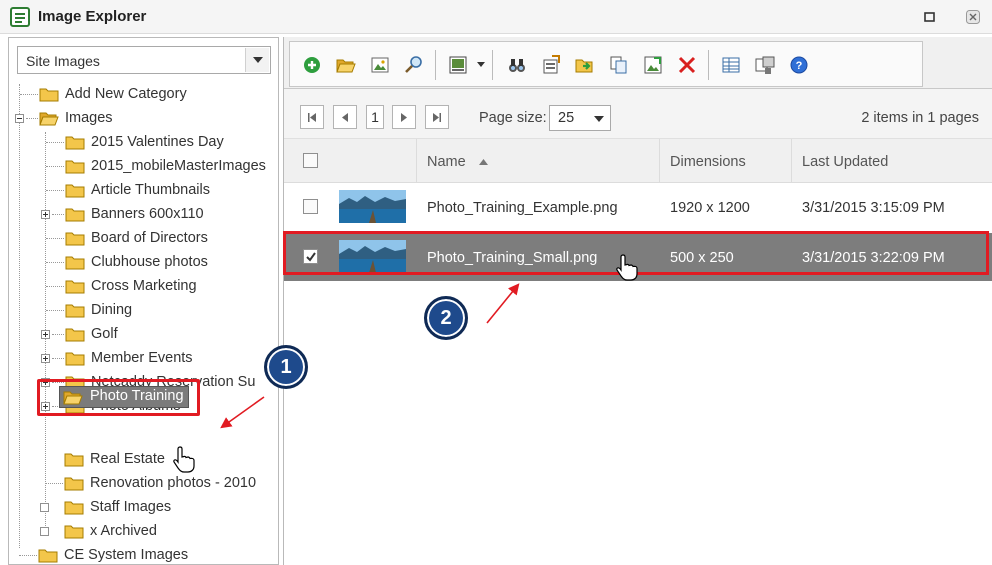  What do you see at coordinates (312, 65) in the screenshot?
I see `add-icon` at bounding box center [312, 65].